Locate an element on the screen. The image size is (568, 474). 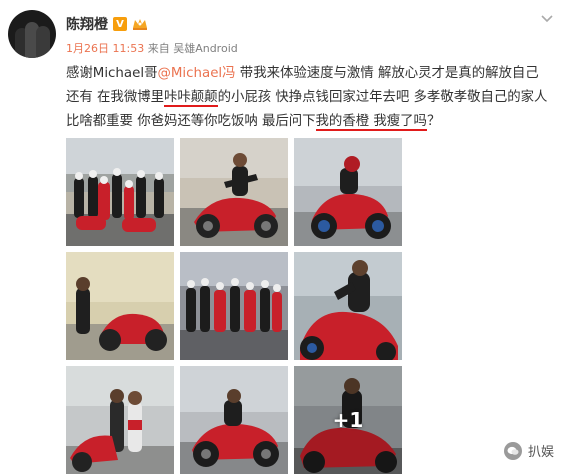
user-row: 陈翔橙 V is located at coordinates (107, 24).